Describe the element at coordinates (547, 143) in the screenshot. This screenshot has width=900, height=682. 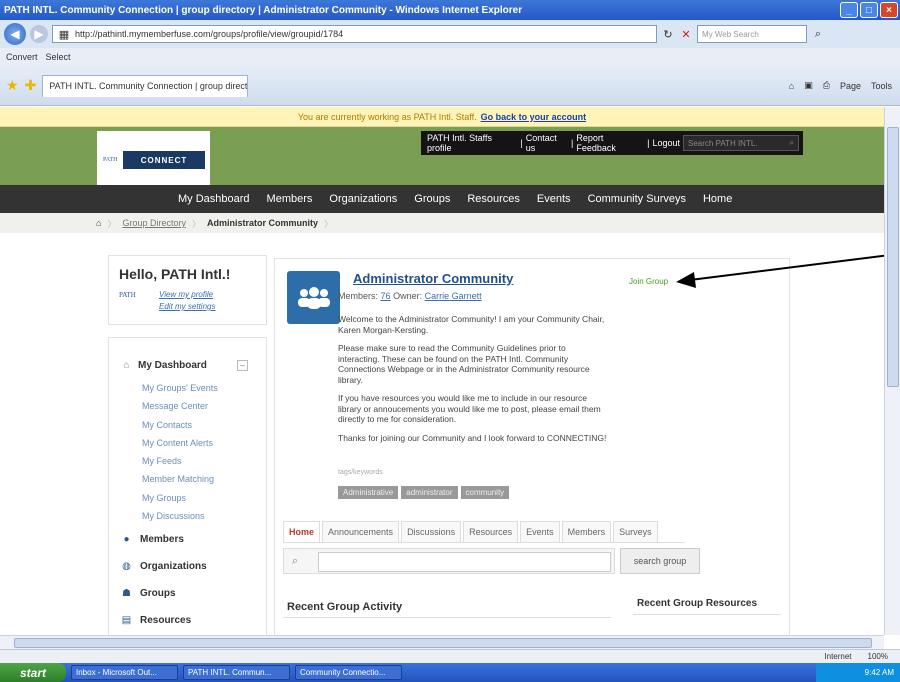
I see `contact-link: Contact us` at that location.